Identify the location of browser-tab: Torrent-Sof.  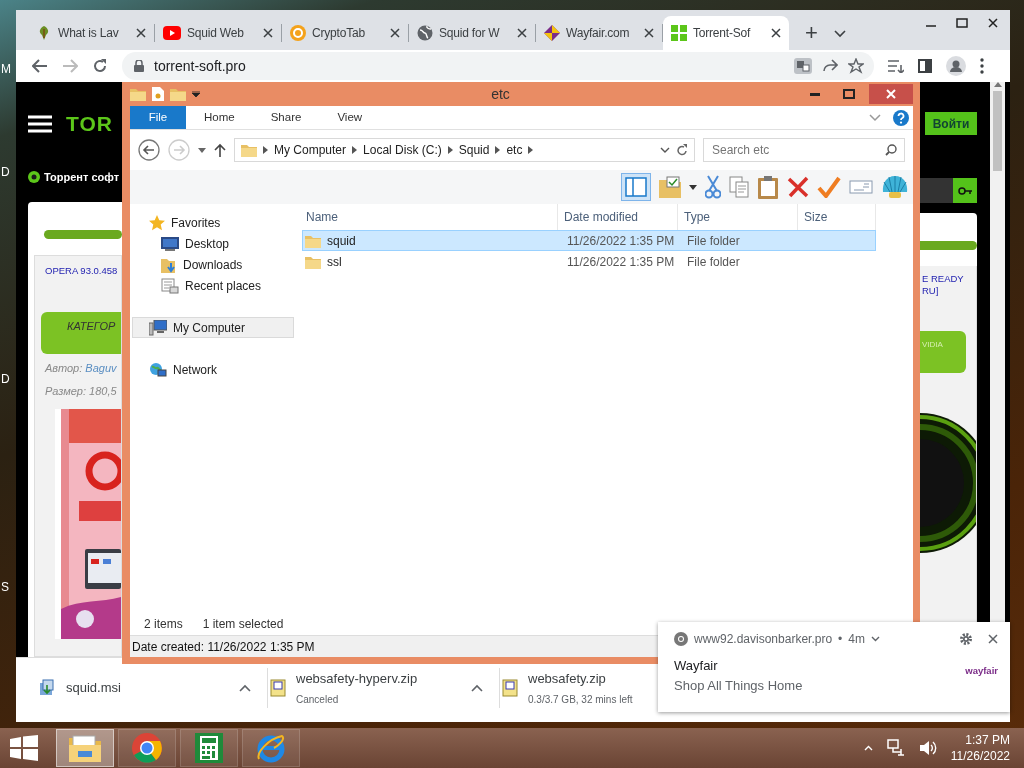
(726, 33).